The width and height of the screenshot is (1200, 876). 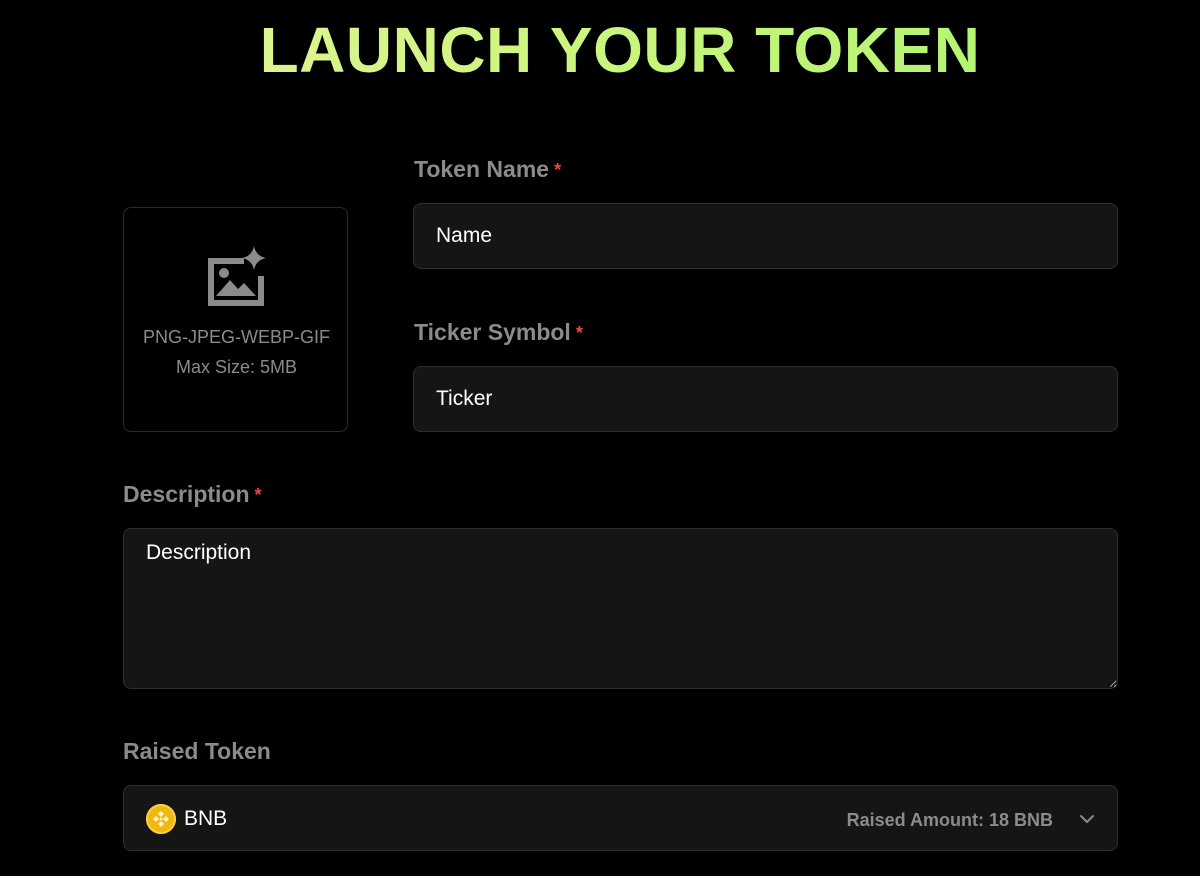 What do you see at coordinates (236, 367) in the screenshot?
I see `upload-max-size-text: Max Size: 5MB` at bounding box center [236, 367].